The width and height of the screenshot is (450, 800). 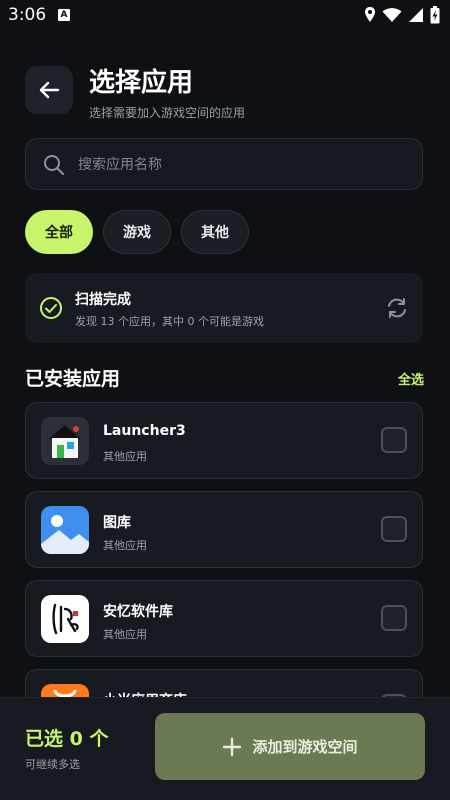 I want to click on app-item-anyi-store: 安忆软件库 其他应用, so click(x=224, y=618).